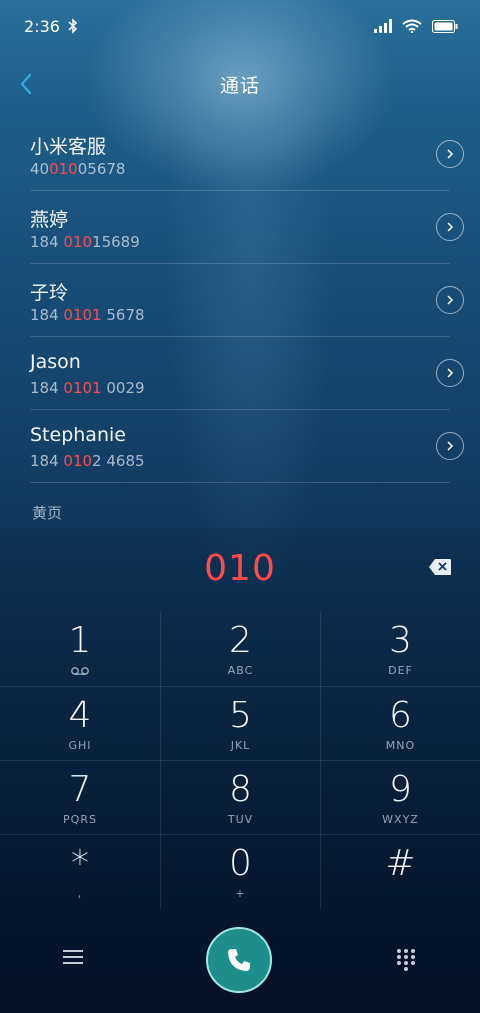 The height and width of the screenshot is (1013, 480). What do you see at coordinates (240, 872) in the screenshot?
I see `key-0: 0 +` at bounding box center [240, 872].